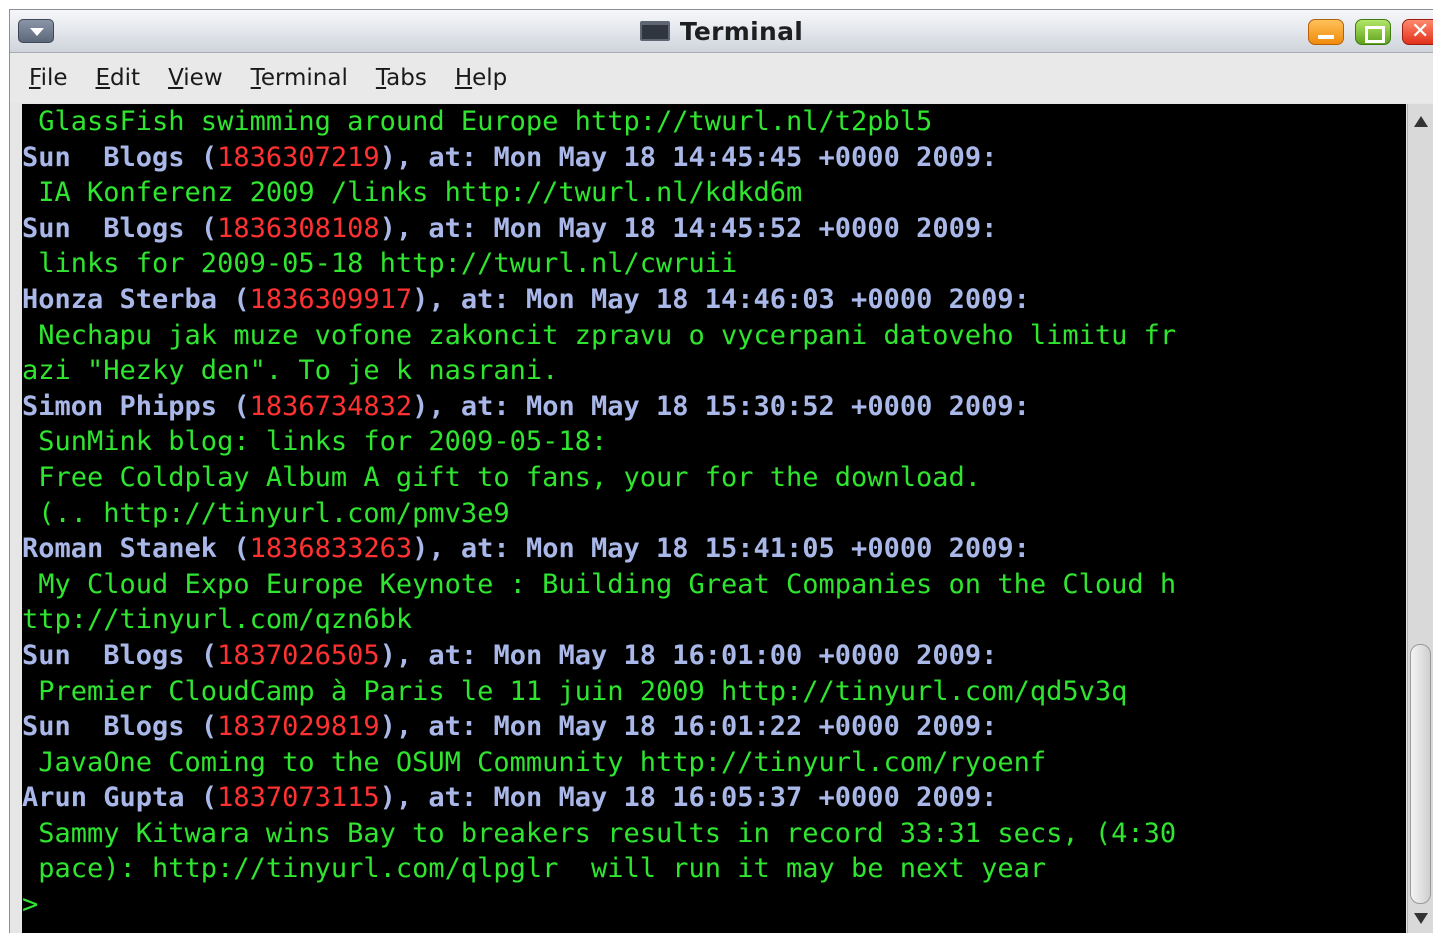  Describe the element at coordinates (714, 620) in the screenshot. I see `tweet-text-line: ttp://tinyurl.com/qzn6bk` at that location.